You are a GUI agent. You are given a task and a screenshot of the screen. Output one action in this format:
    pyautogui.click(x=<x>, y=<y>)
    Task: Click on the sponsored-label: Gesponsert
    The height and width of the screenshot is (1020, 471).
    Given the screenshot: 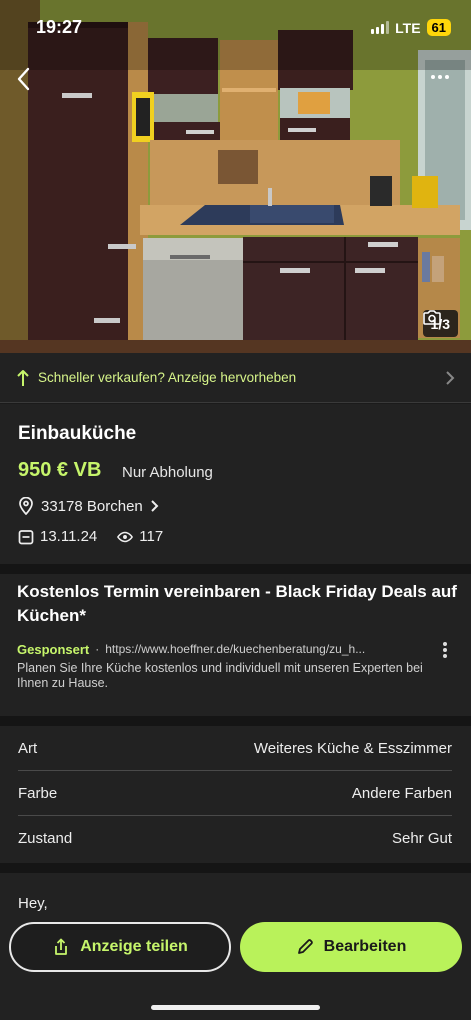 What is the action you would take?
    pyautogui.click(x=53, y=649)
    